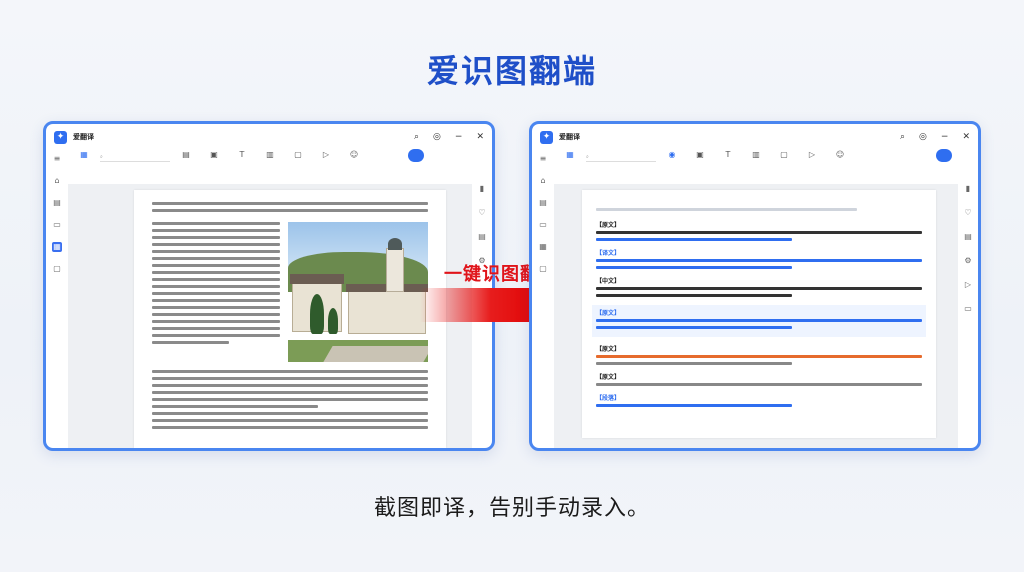  What do you see at coordinates (546, 137) in the screenshot?
I see `app-logo-icon: ✦` at bounding box center [546, 137].